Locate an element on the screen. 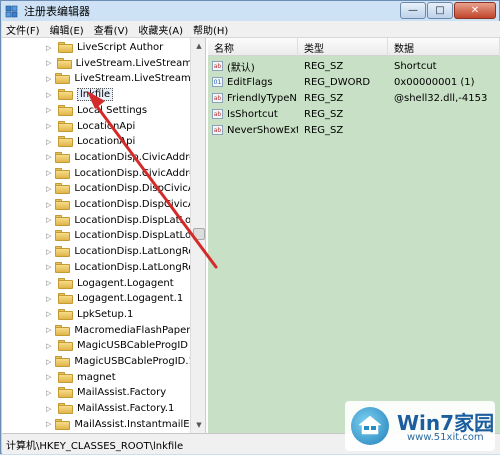 The image size is (500, 455). tree-item: ▷ MailAssist.Factory is located at coordinates (97, 392).